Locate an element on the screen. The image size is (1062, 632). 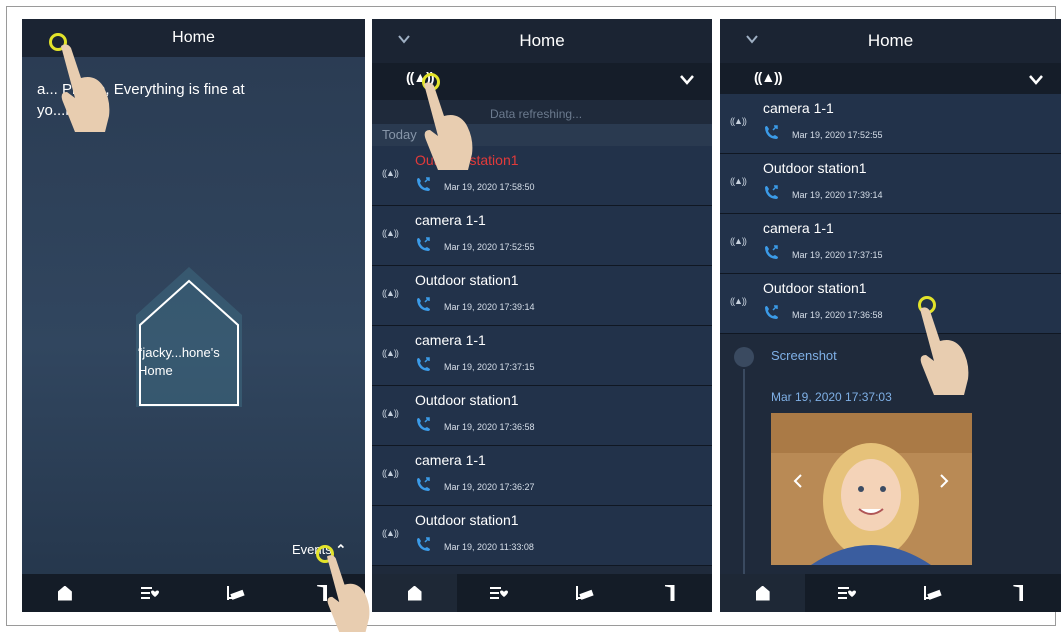
home-name-label: “jacky...hone's Home is located at coordinates (193, 362).